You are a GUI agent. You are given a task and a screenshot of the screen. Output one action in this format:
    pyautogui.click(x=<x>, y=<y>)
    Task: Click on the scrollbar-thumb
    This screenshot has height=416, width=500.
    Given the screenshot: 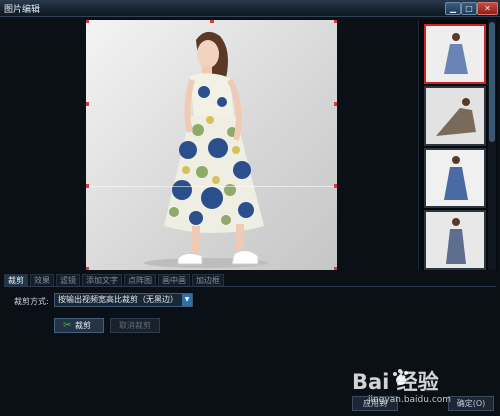 What is the action you would take?
    pyautogui.click(x=492, y=82)
    